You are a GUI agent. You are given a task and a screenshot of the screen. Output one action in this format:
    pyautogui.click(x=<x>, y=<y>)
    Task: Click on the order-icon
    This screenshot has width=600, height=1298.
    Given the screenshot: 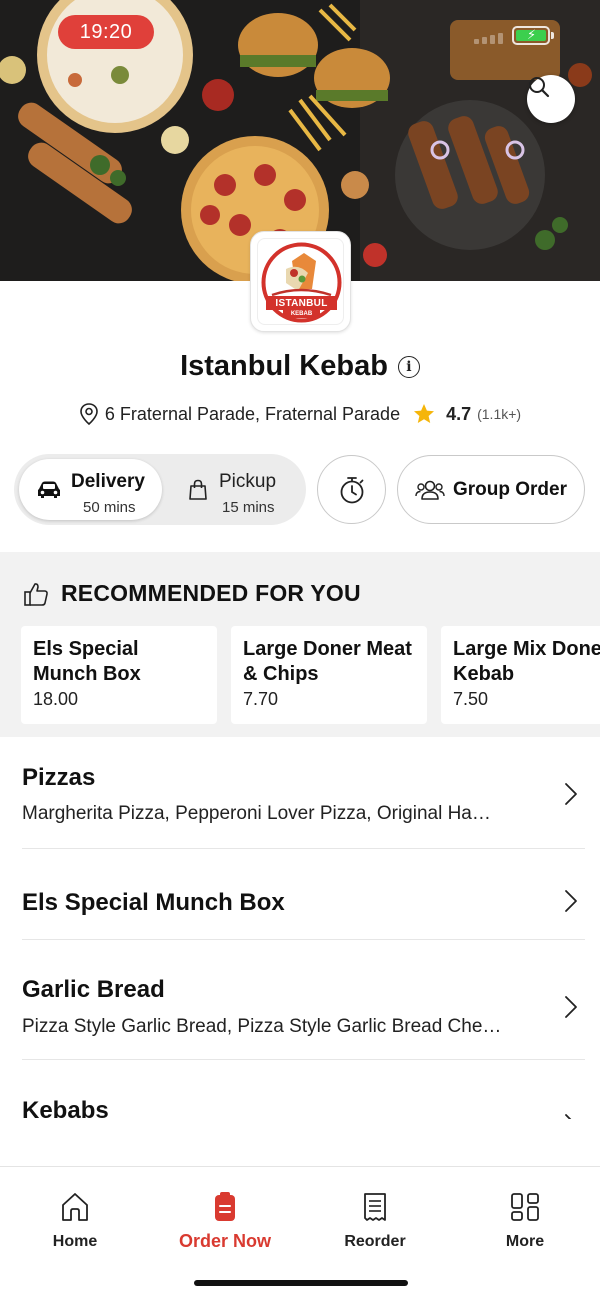 What is the action you would take?
    pyautogui.click(x=225, y=1206)
    